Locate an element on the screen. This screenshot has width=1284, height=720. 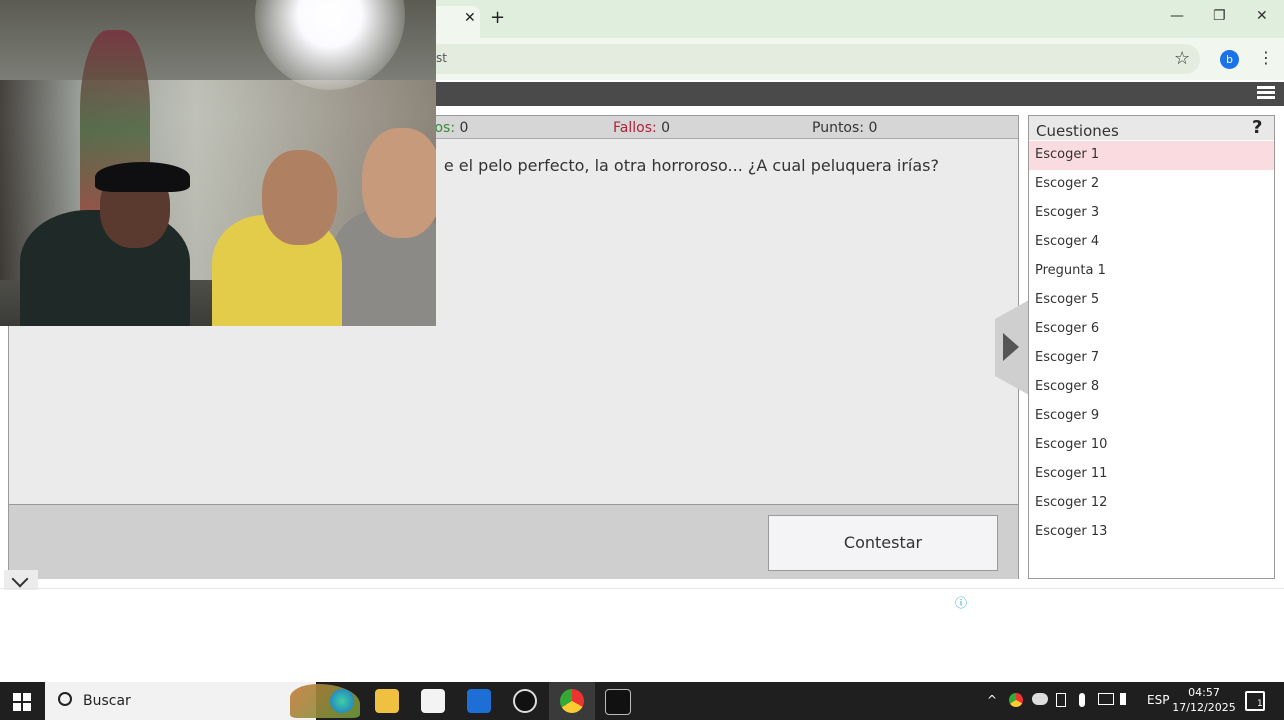
restore-button: ❐ is located at coordinates (1219, 16).